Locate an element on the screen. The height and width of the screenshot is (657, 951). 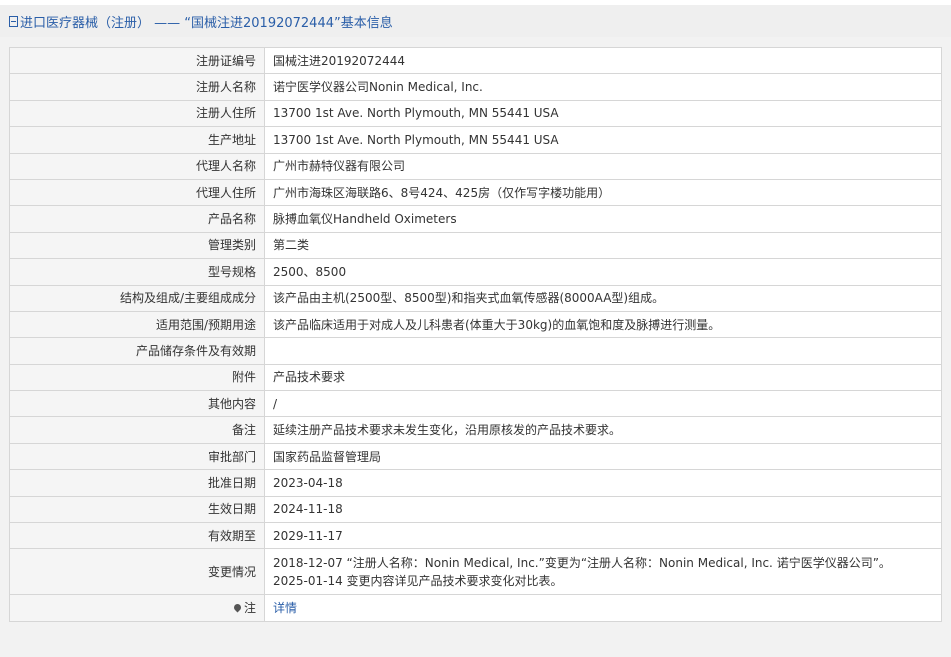
table-row: 备注 延续注册产品技术要求未发生变化，沿用原核发的产品技术要求。 is located at coordinates (475, 430).